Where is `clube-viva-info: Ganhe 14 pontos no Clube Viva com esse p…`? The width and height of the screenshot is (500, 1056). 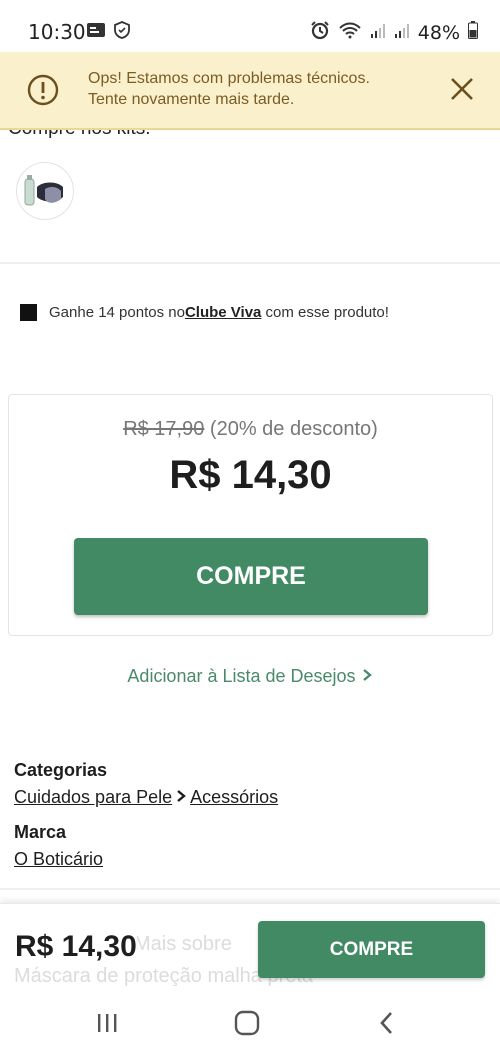 clube-viva-info: Ganhe 14 pontos no Clube Viva com esse p… is located at coordinates (204, 312).